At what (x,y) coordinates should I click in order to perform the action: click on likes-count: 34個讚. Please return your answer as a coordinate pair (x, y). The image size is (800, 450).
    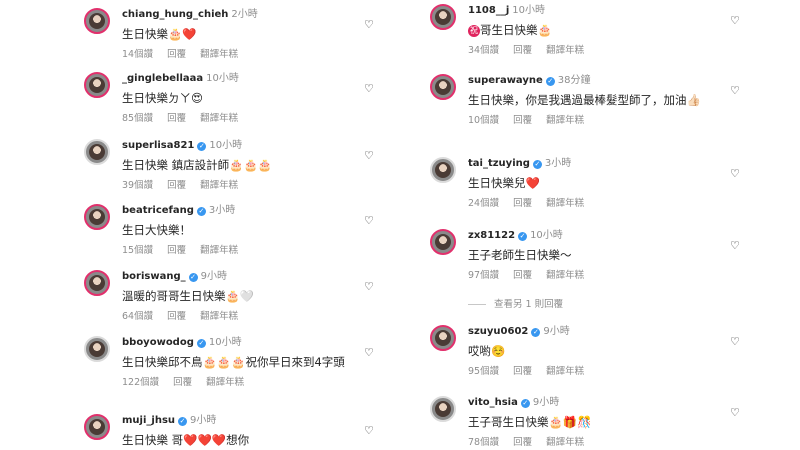
    Looking at the image, I should click on (483, 50).